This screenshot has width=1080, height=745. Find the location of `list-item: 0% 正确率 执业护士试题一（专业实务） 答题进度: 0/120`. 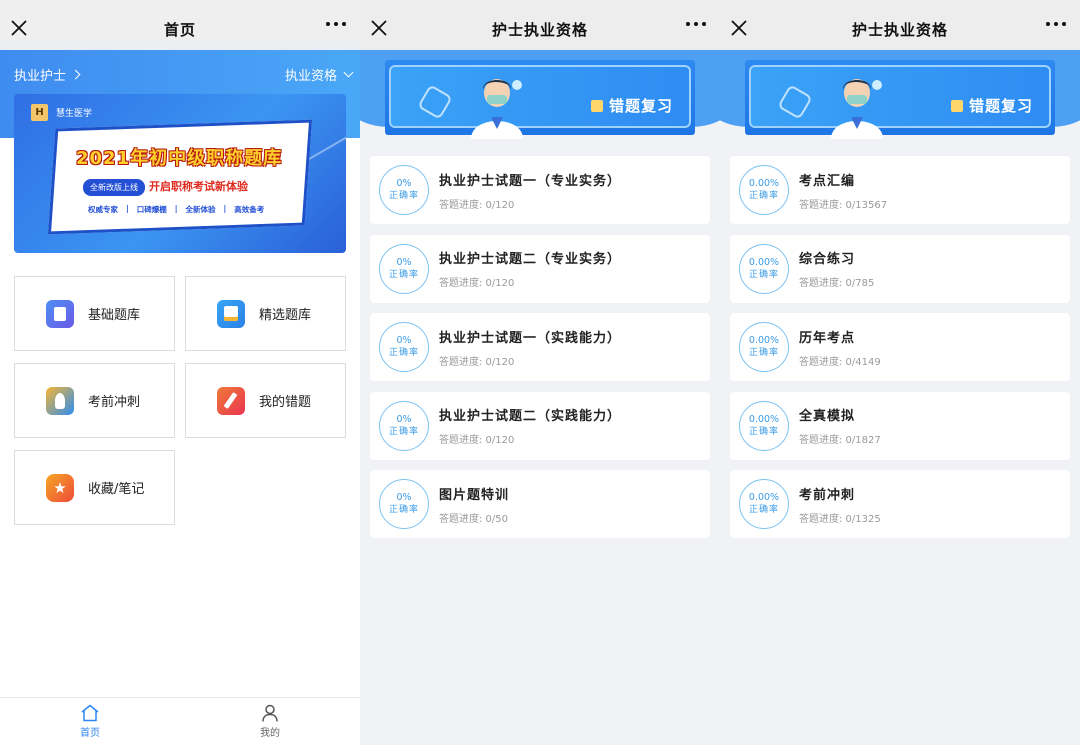

list-item: 0% 正确率 执业护士试题一（专业实务） 答题进度: 0/120 is located at coordinates (540, 190).